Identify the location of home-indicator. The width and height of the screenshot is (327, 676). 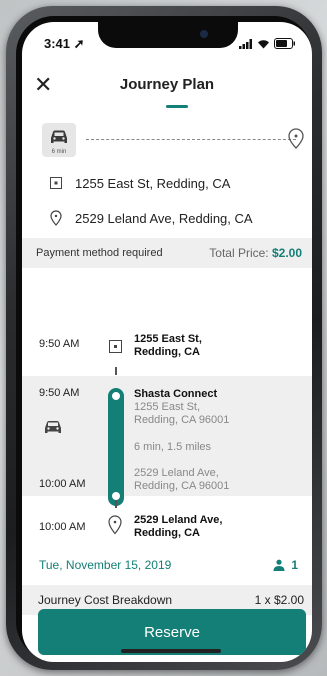
(171, 651).